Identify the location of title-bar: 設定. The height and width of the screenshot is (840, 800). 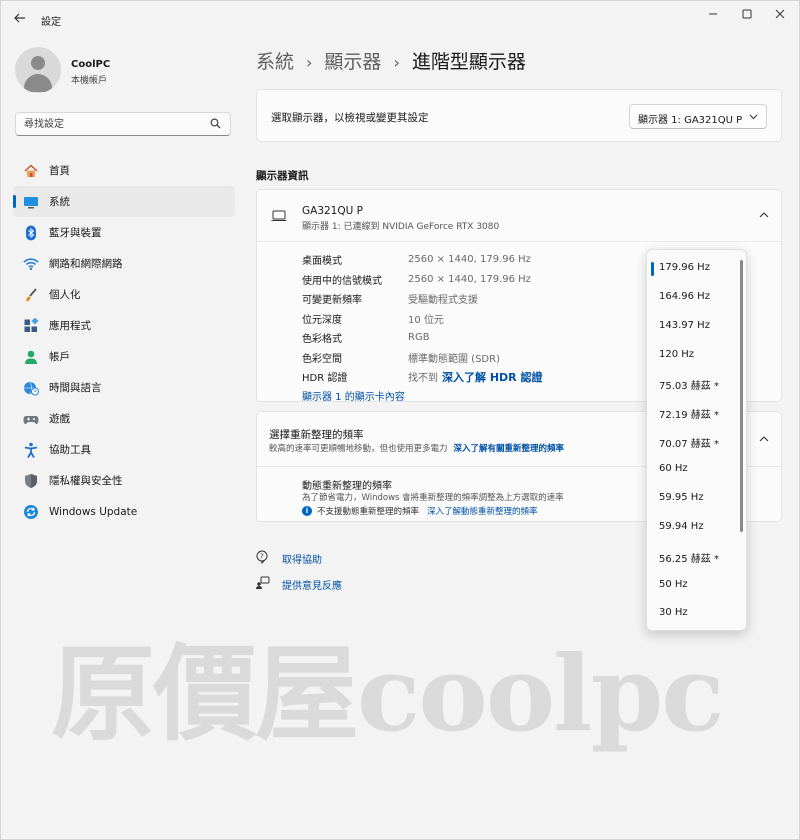
(400, 18).